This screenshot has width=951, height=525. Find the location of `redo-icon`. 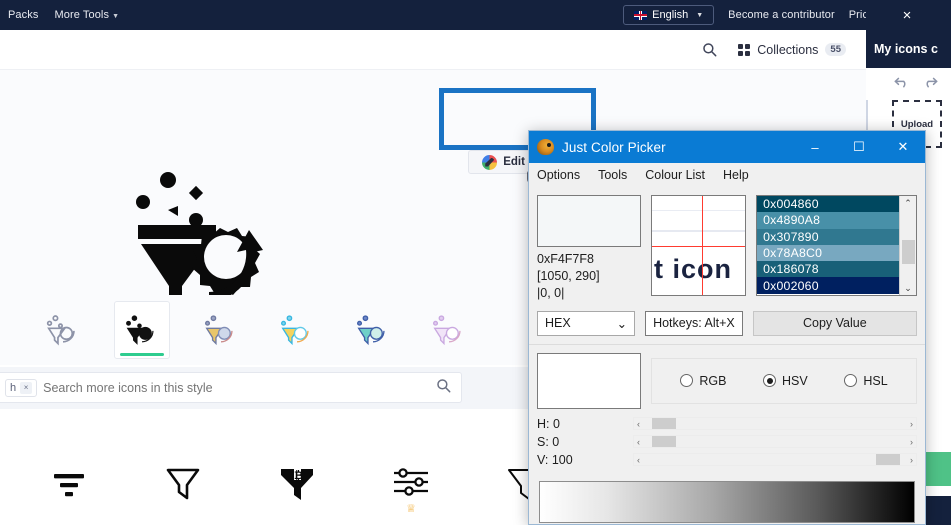

redo-icon is located at coordinates (930, 84).